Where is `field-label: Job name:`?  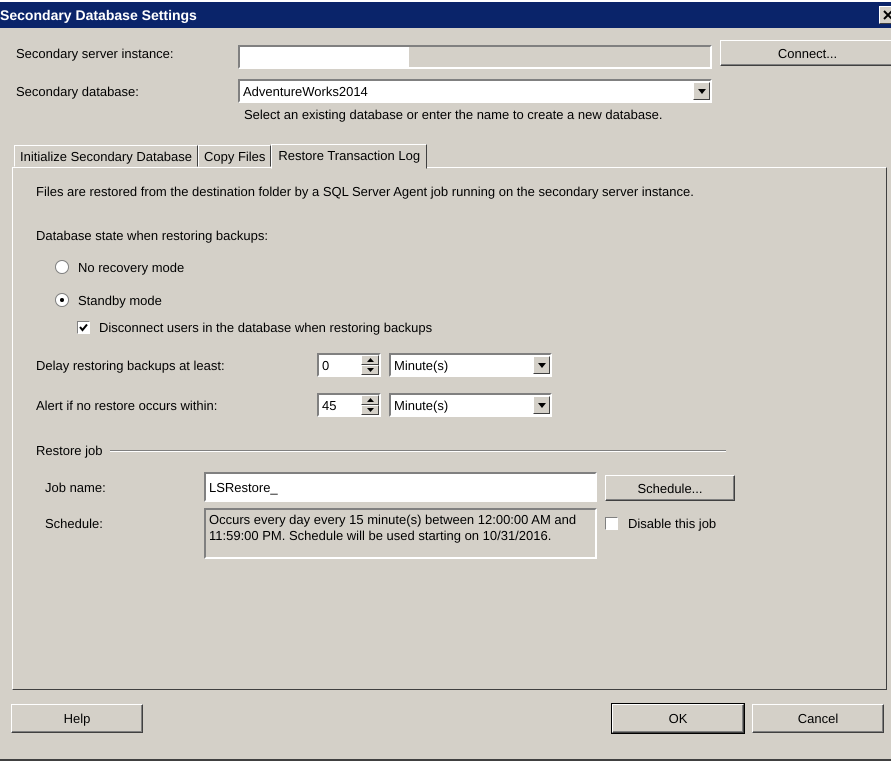 field-label: Job name: is located at coordinates (76, 488).